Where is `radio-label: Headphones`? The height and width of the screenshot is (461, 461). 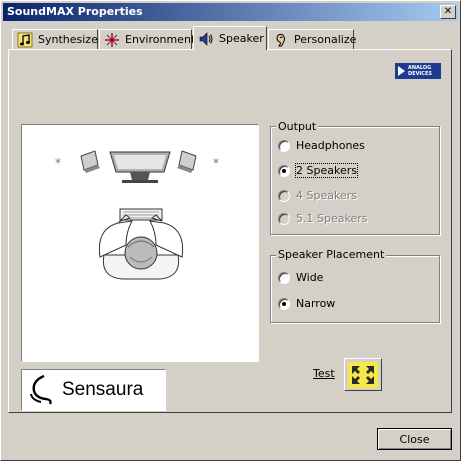 radio-label: Headphones is located at coordinates (330, 145).